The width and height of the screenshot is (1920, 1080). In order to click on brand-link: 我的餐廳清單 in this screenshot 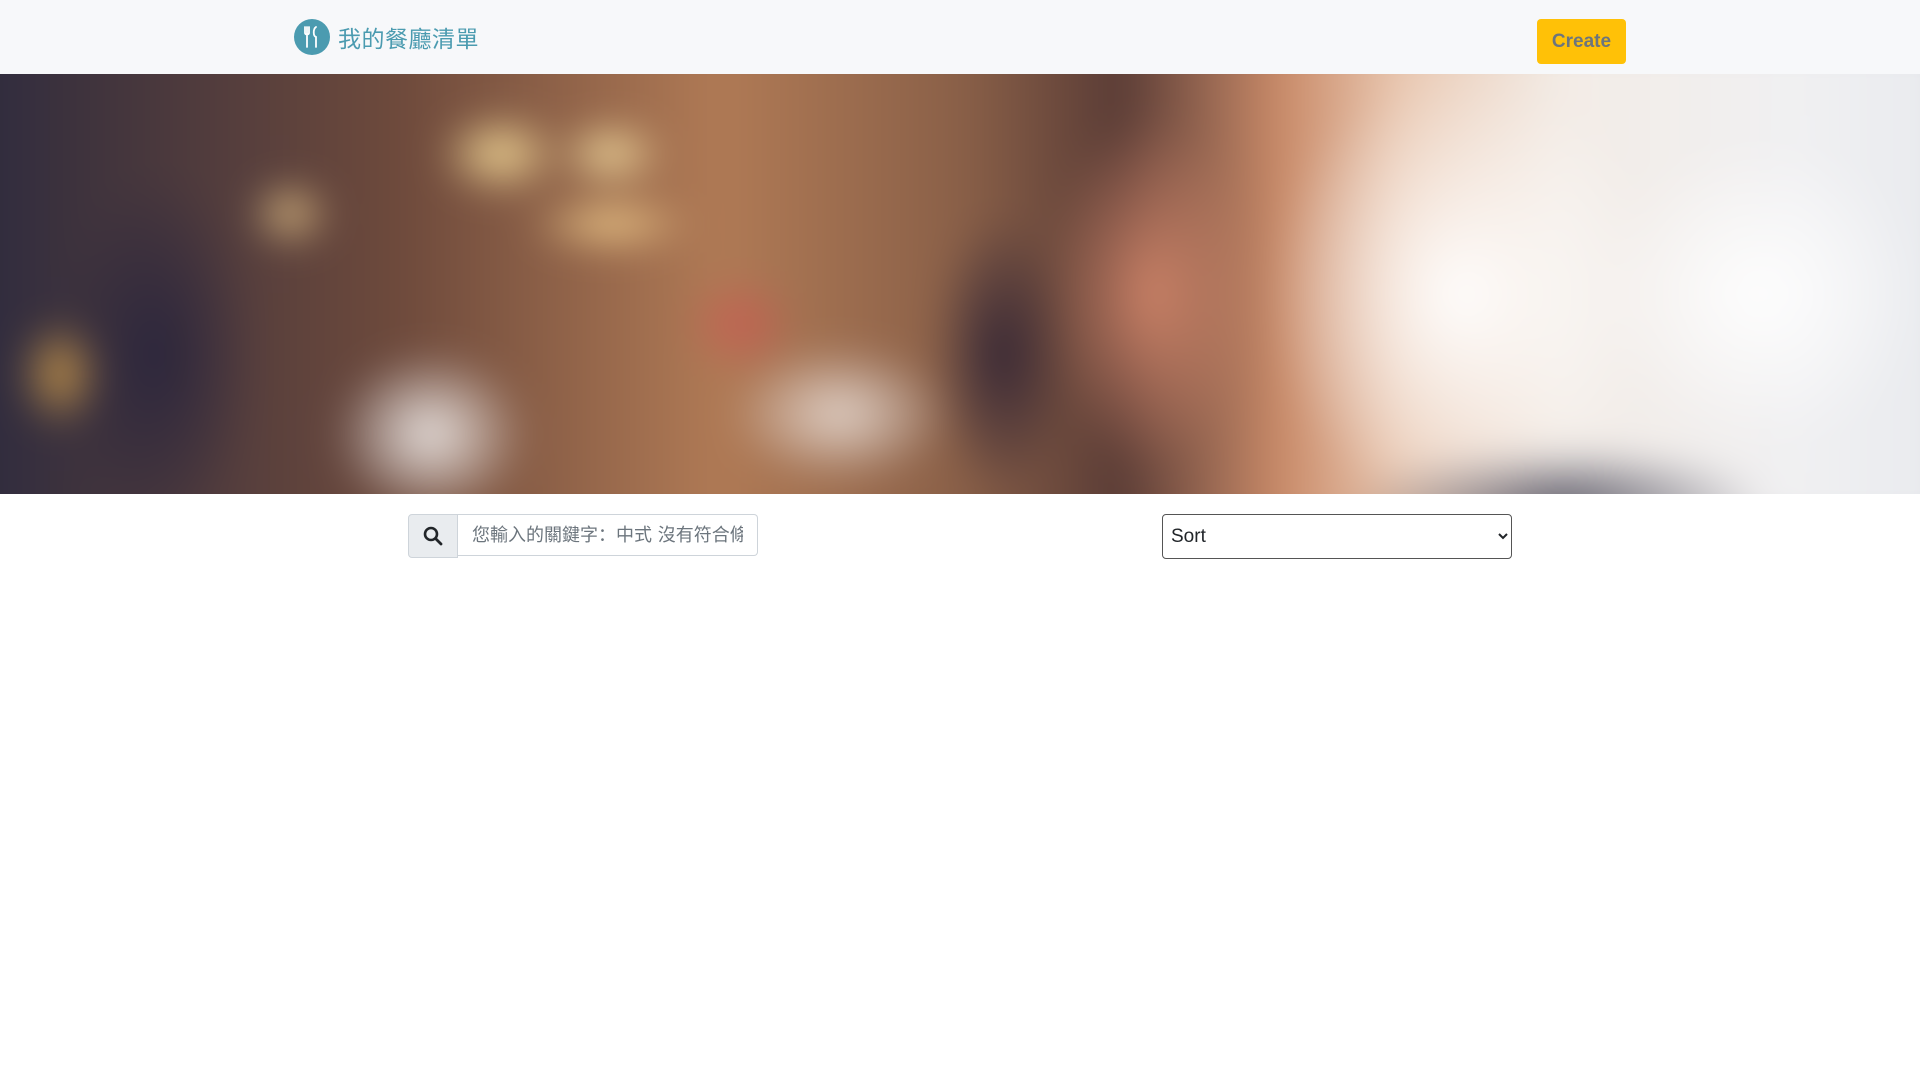, I will do `click(386, 37)`.